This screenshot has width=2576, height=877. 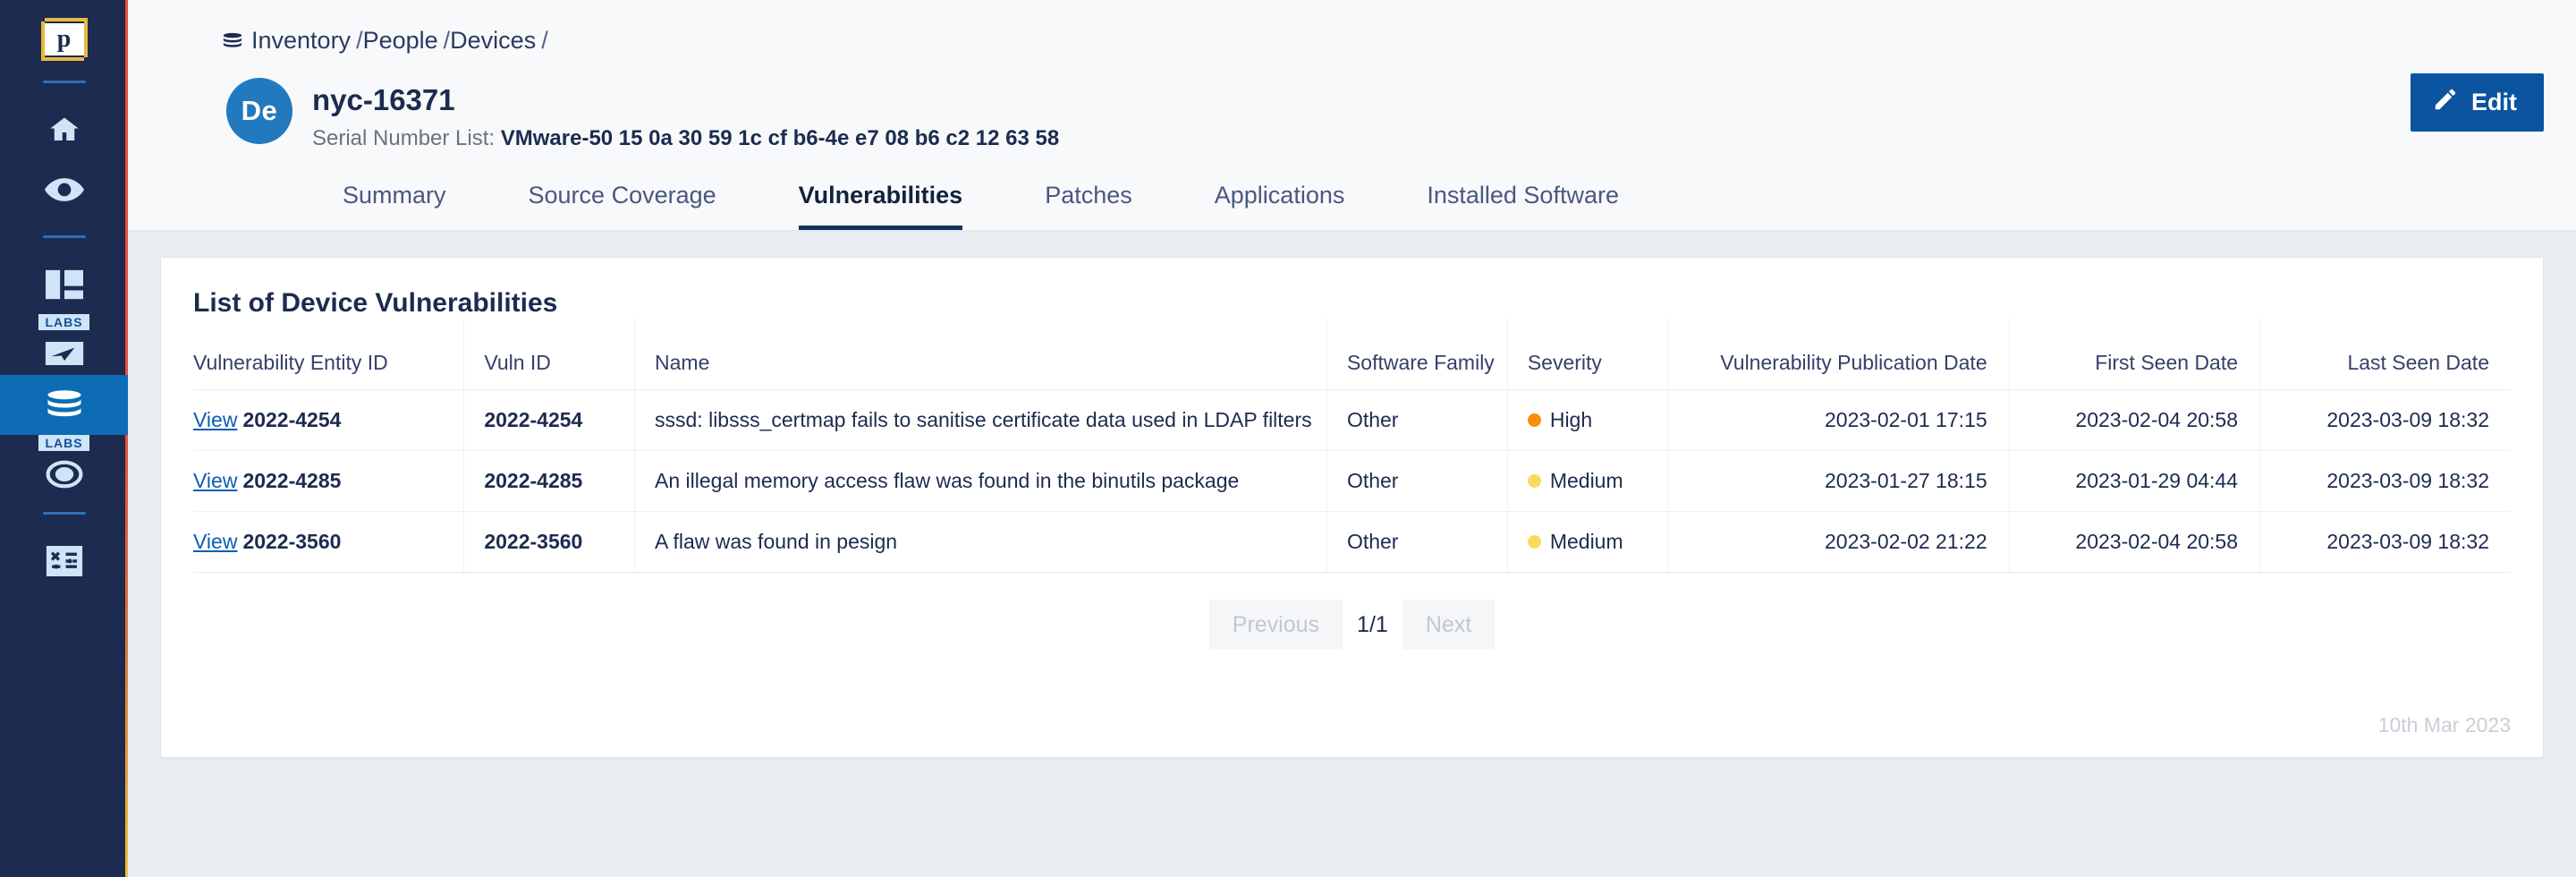 I want to click on cell-entity-id: View 2022-3560, so click(x=328, y=542).